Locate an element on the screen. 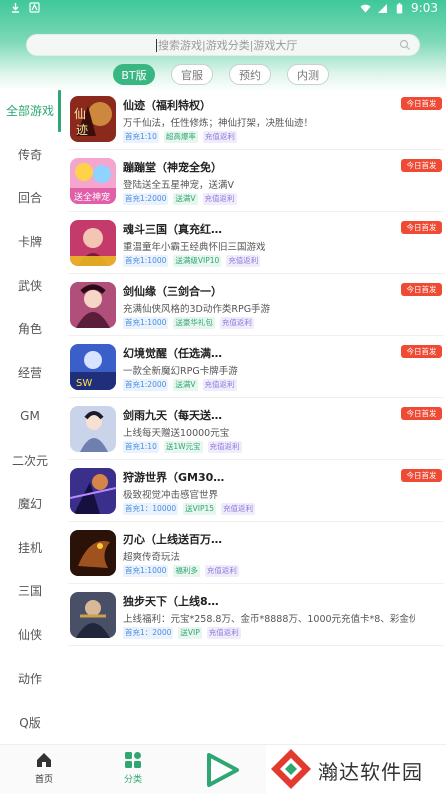 This screenshot has width=446, height=794. play-icon is located at coordinates (222, 770).